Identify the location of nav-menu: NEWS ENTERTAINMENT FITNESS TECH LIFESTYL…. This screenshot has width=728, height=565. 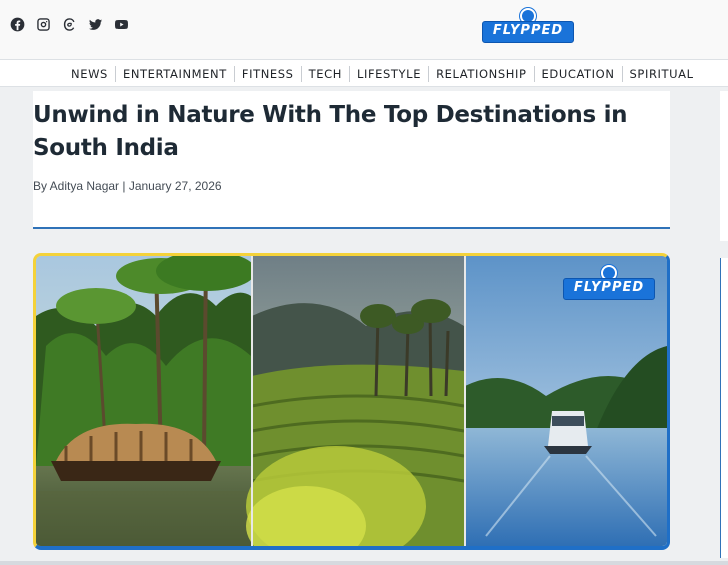
(382, 74).